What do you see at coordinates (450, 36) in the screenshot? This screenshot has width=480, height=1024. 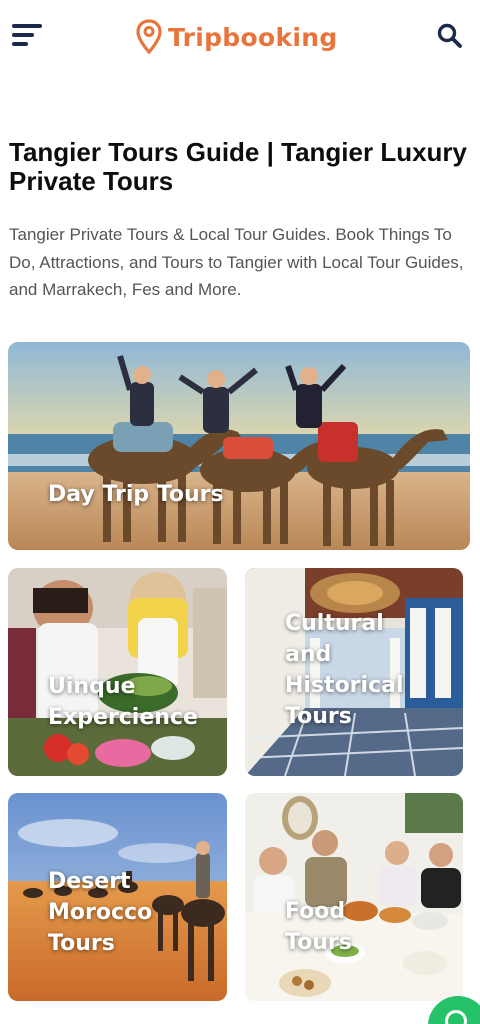 I see `search-icon` at bounding box center [450, 36].